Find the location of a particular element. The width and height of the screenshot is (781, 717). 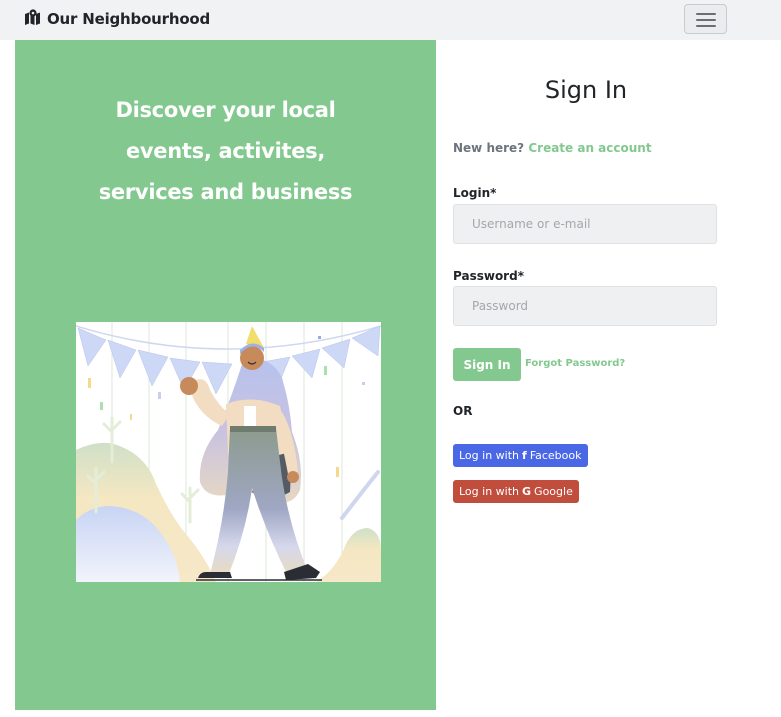

or-divider: OR is located at coordinates (463, 411).